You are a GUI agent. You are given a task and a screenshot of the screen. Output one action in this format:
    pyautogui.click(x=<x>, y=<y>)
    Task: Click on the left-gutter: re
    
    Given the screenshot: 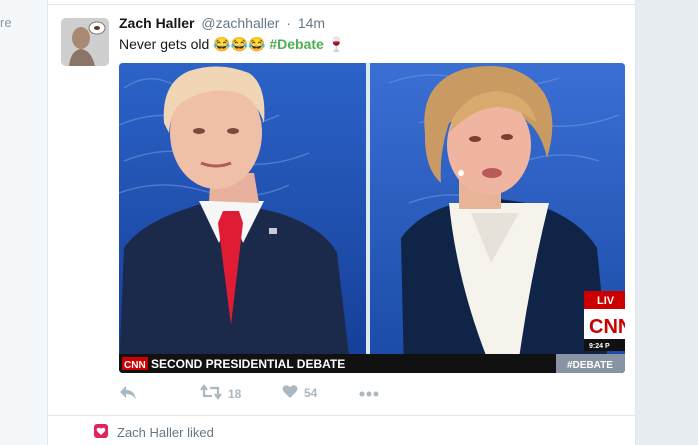 What is the action you would take?
    pyautogui.click(x=23, y=222)
    